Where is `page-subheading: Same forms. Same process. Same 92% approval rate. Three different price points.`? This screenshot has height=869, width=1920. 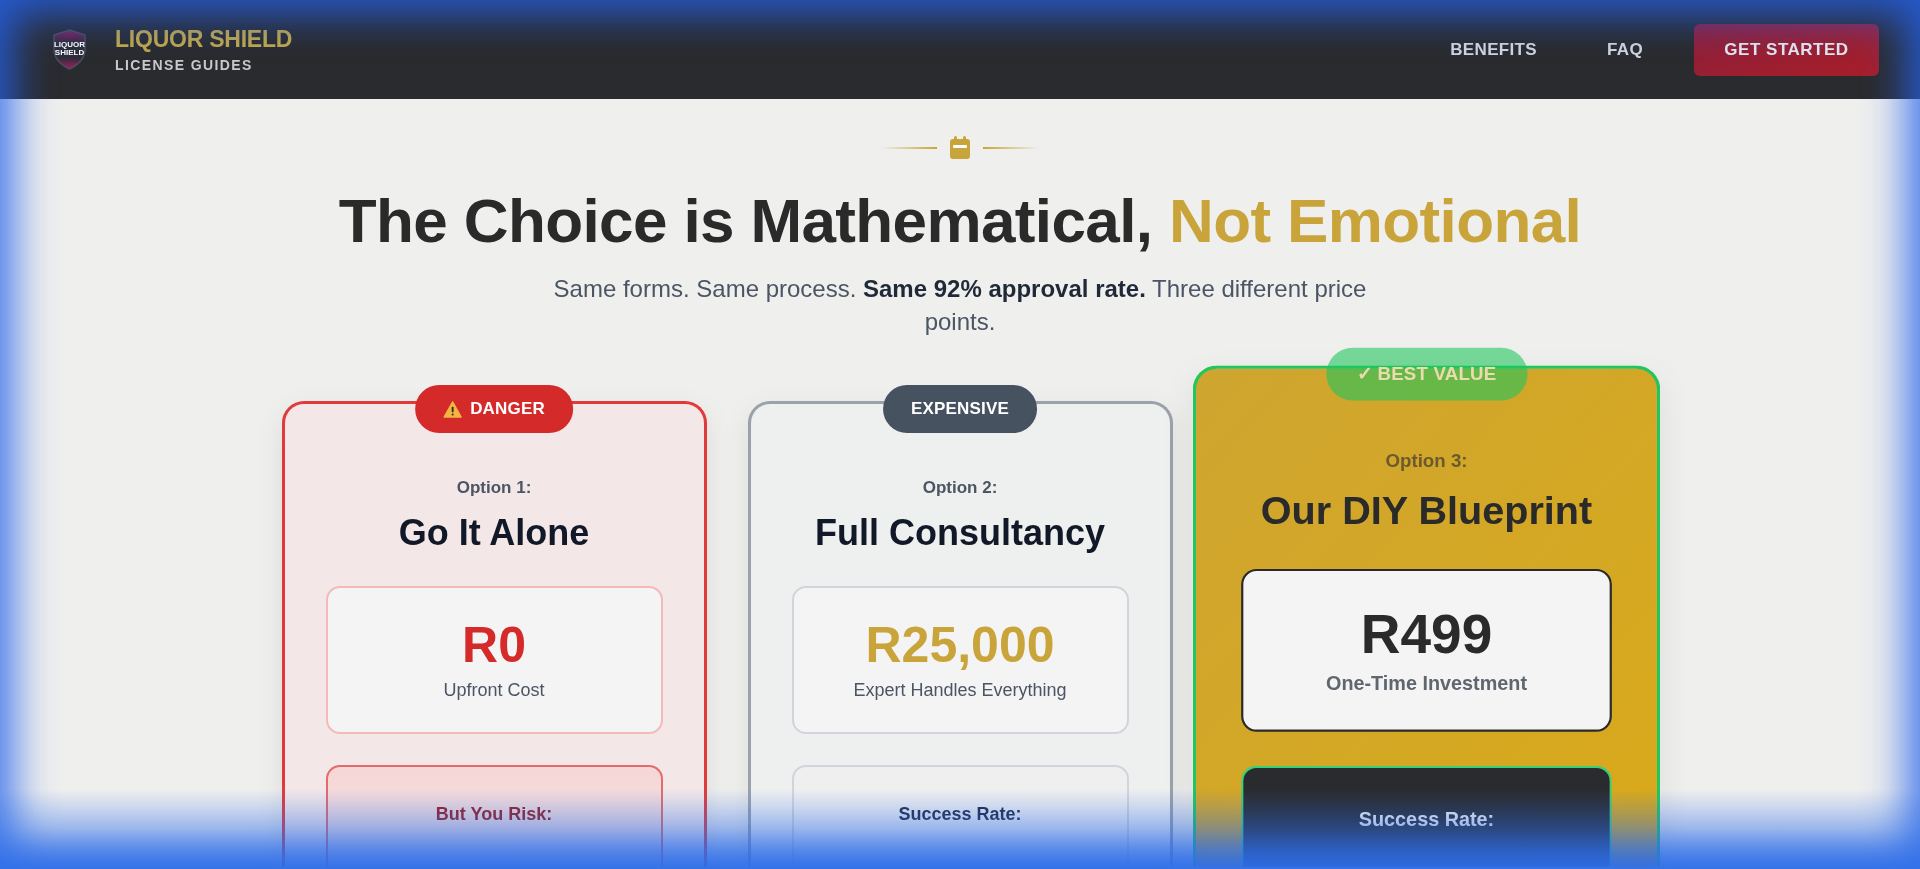
page-subheading: Same forms. Same process. Same 92% approval rate. Three different price points. is located at coordinates (960, 305).